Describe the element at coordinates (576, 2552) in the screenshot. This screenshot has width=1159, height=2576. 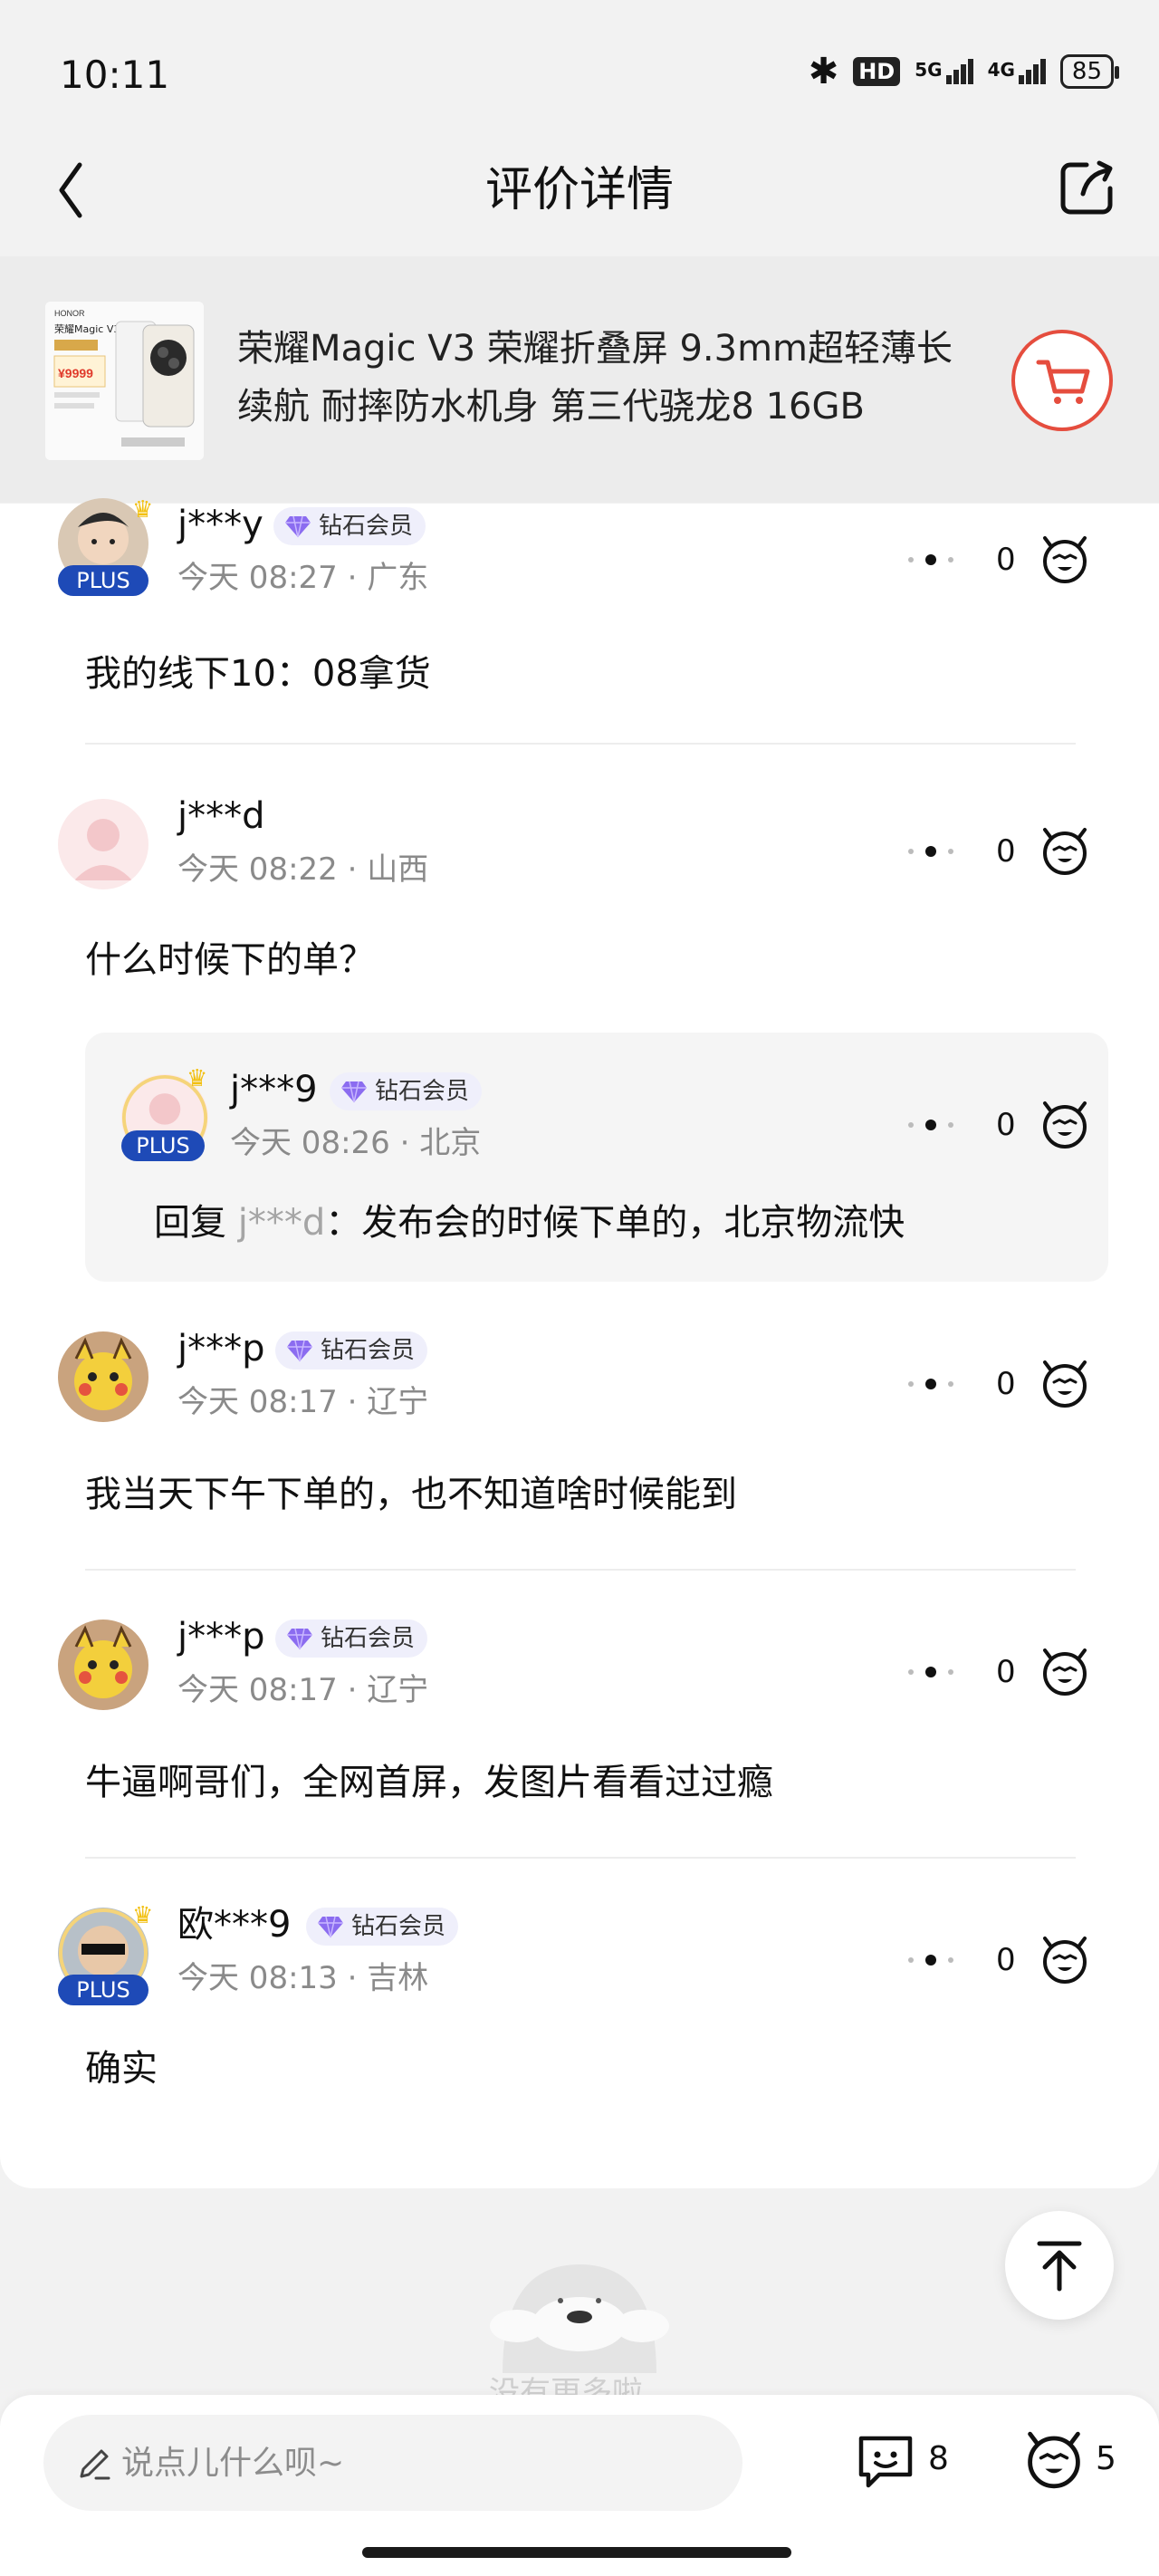
I see `home-indicator` at that location.